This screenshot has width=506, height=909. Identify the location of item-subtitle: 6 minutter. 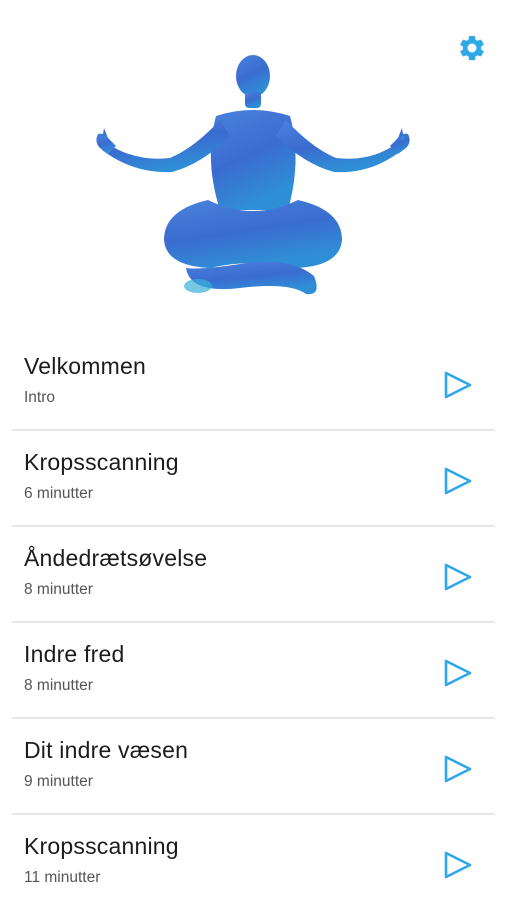
(58, 493).